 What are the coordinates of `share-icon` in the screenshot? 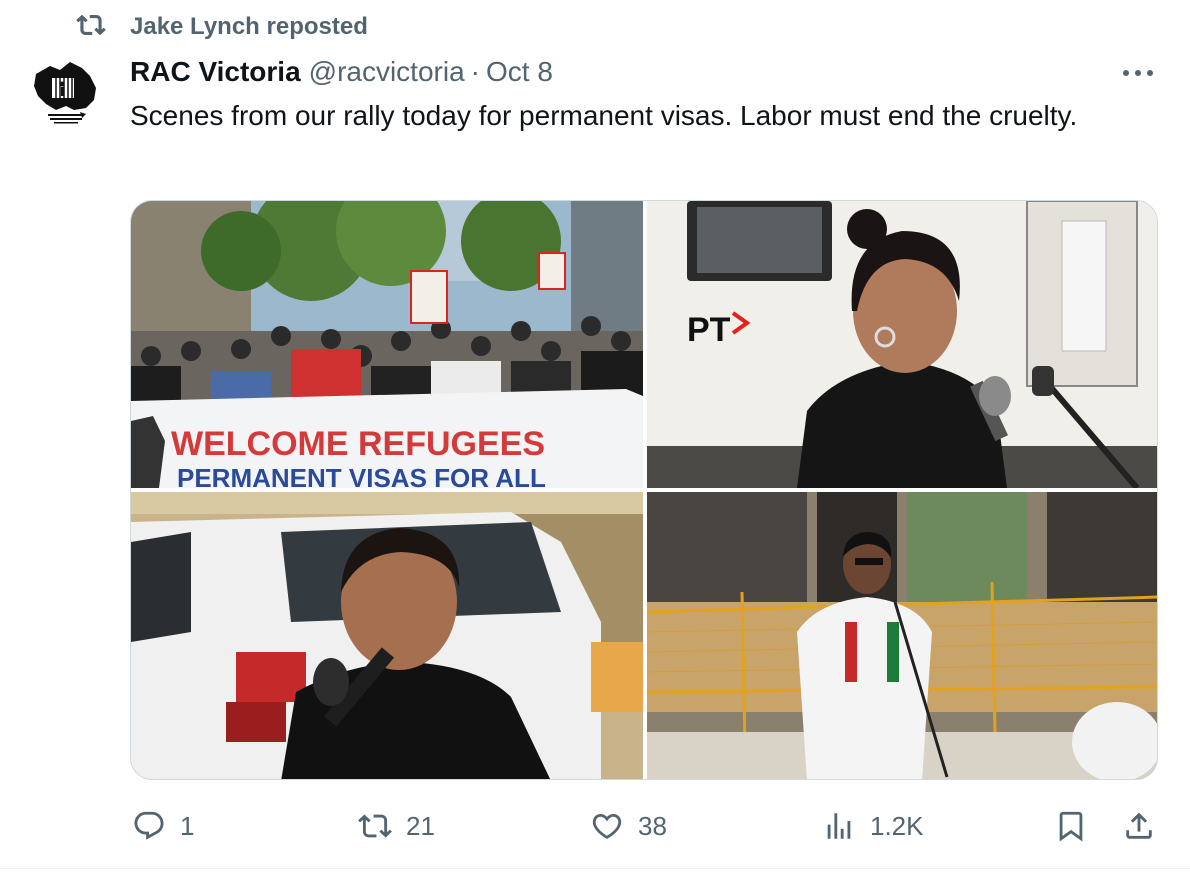 It's located at (1139, 825).